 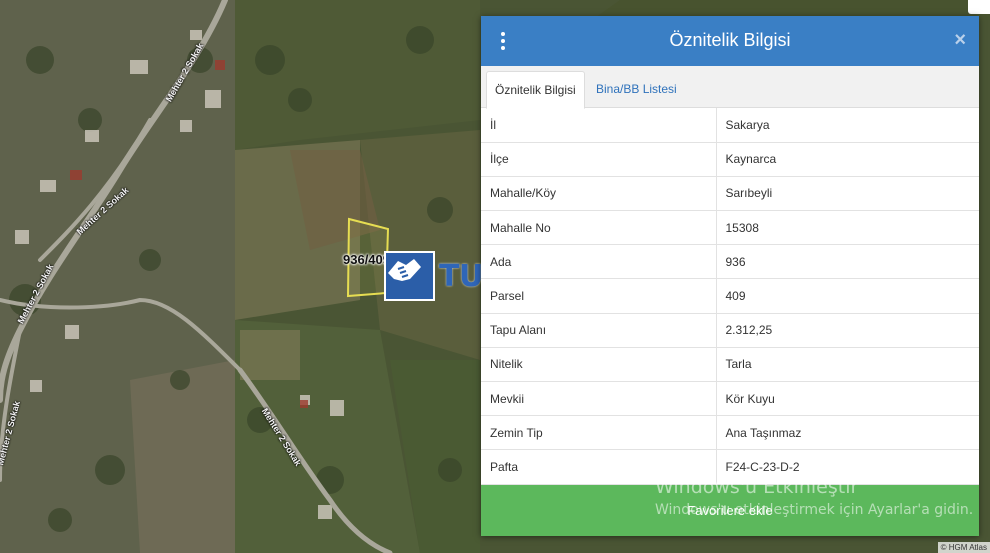 I want to click on attribute-key: Mevkii, so click(x=599, y=399).